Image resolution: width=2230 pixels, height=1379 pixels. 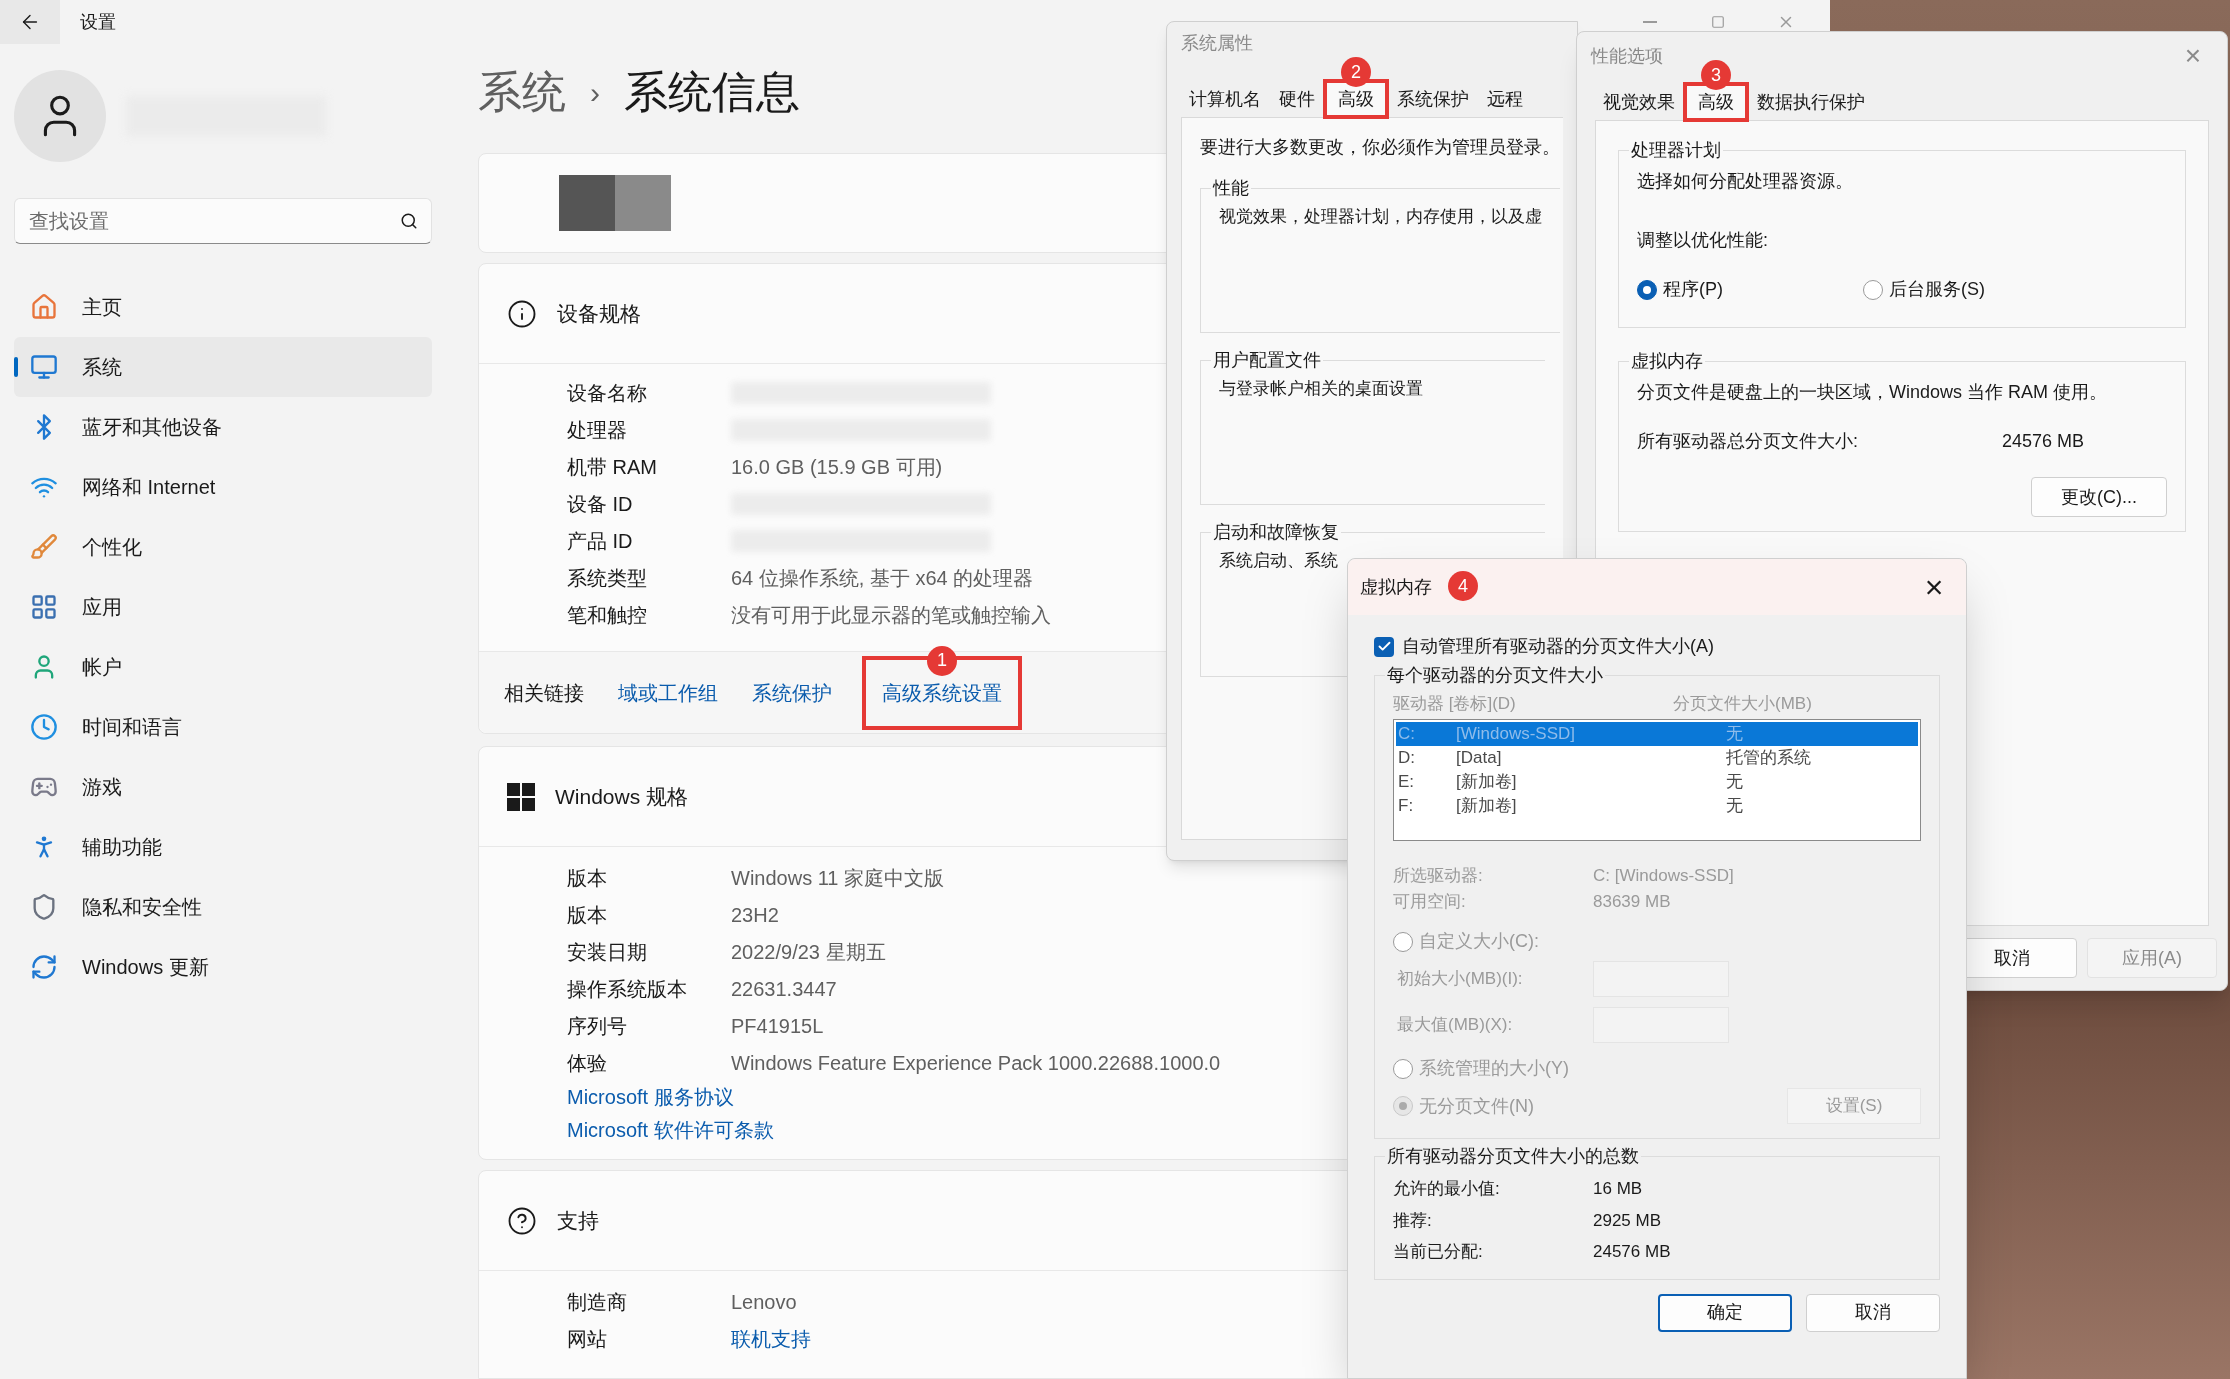 I want to click on nav-item: Windows 更新, so click(x=223, y=967).